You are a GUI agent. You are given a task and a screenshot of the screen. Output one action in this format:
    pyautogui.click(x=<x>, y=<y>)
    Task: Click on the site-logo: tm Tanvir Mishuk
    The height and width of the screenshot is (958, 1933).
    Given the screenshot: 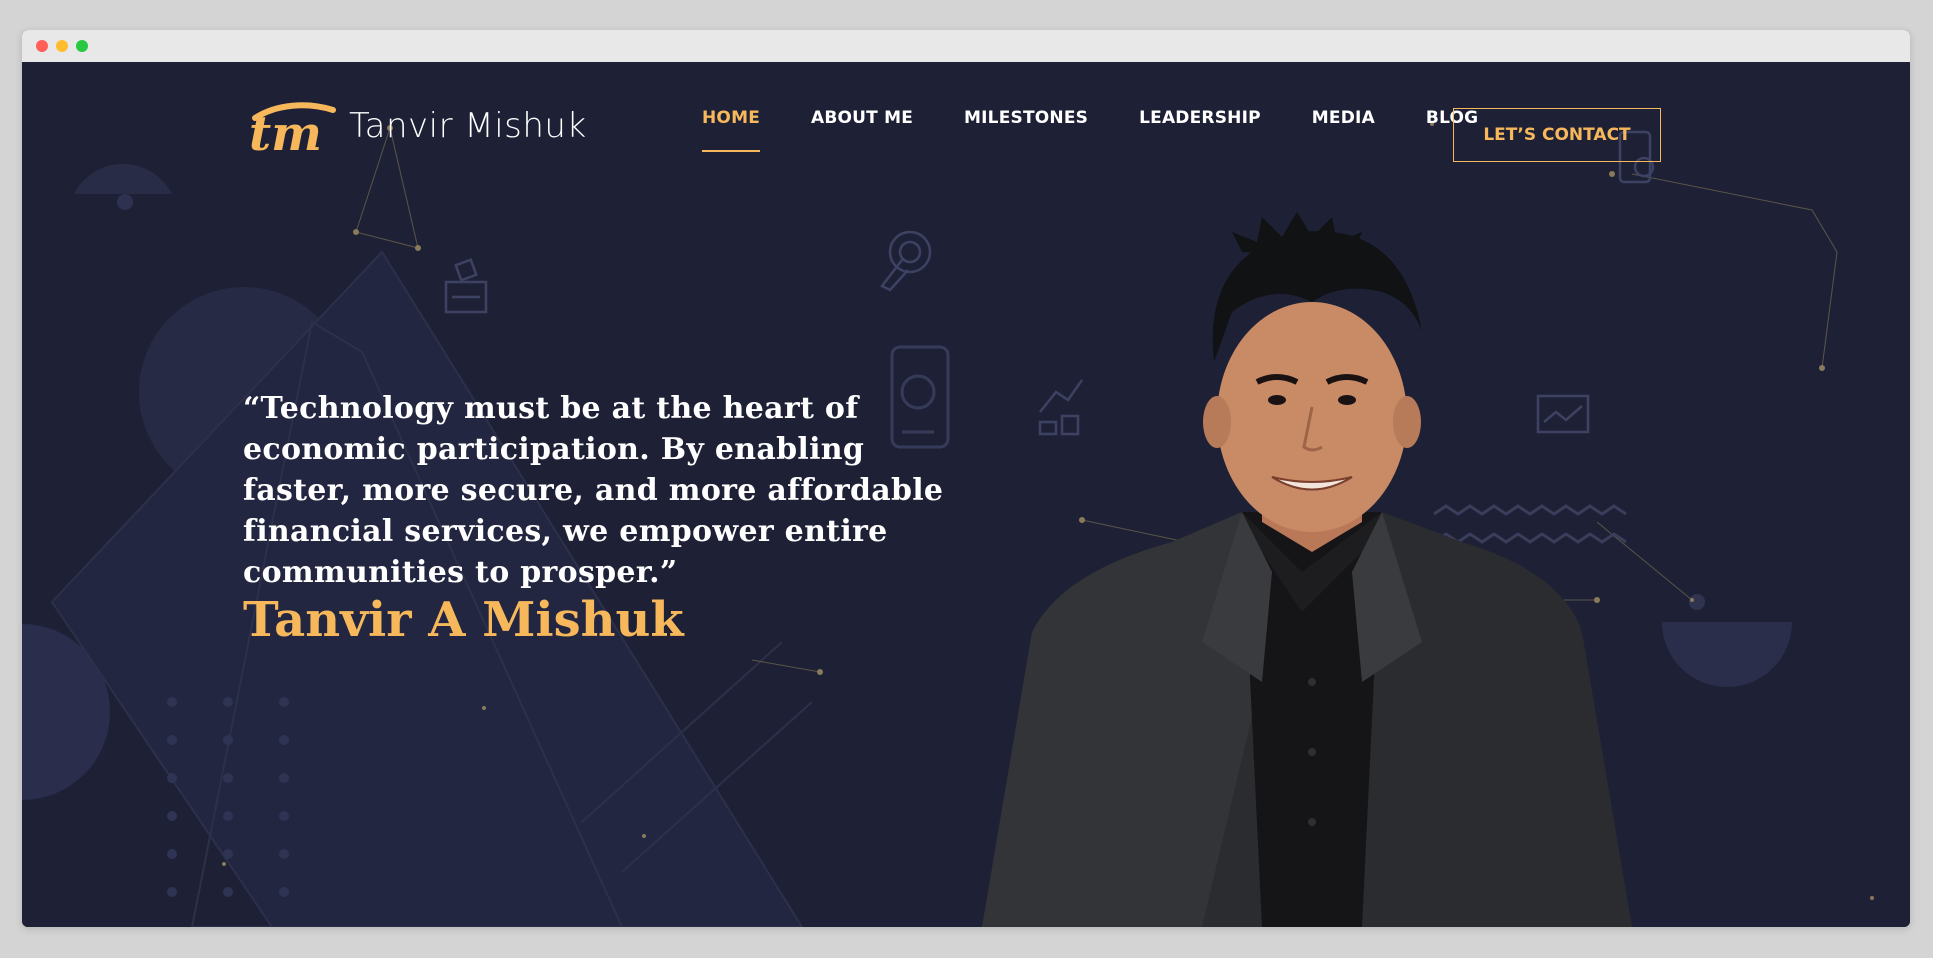 What is the action you would take?
    pyautogui.click(x=417, y=126)
    